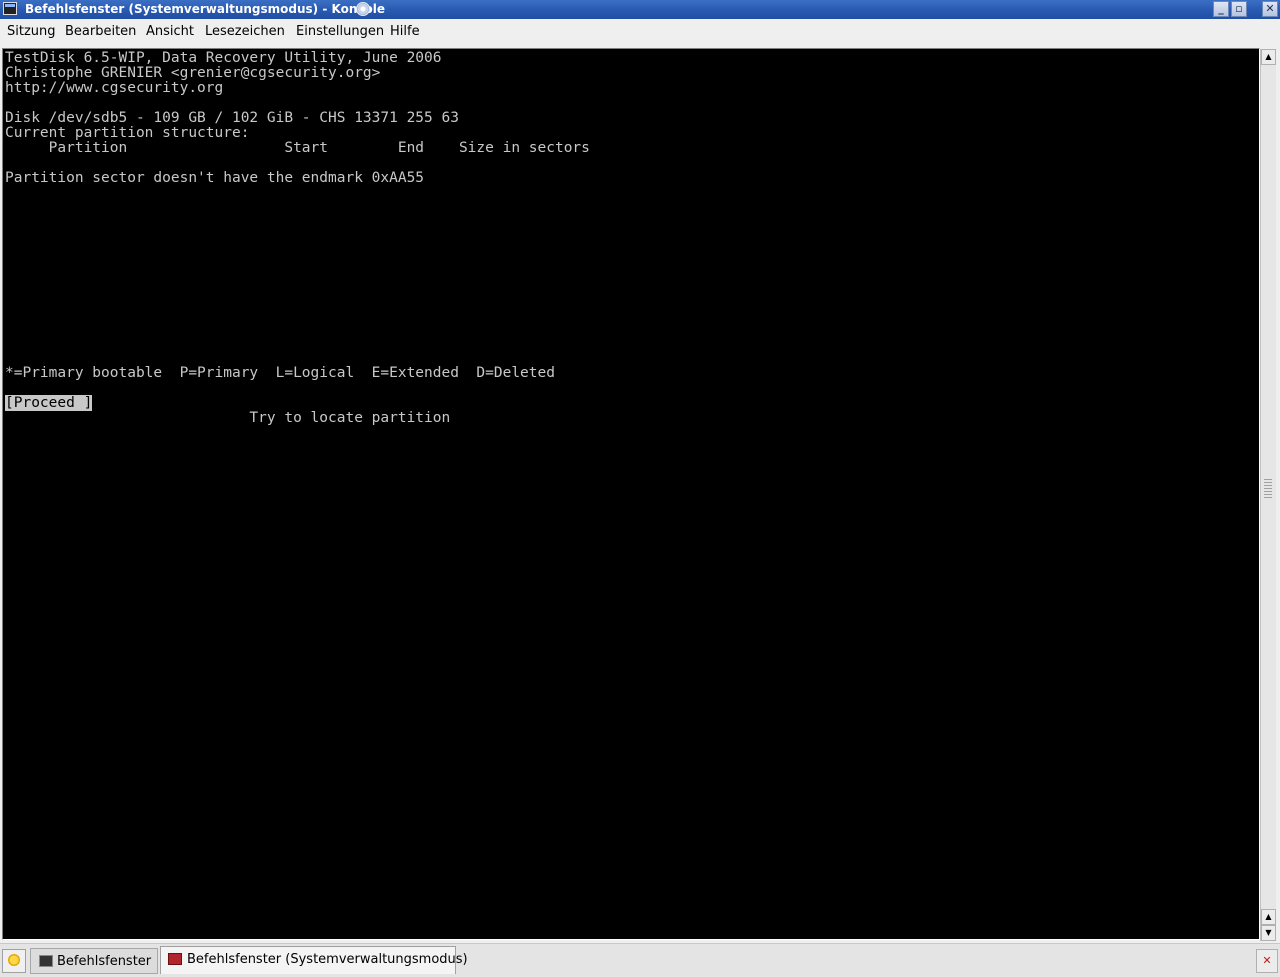  I want to click on proceed-button-wrap: [Proceed ], so click(49, 403).